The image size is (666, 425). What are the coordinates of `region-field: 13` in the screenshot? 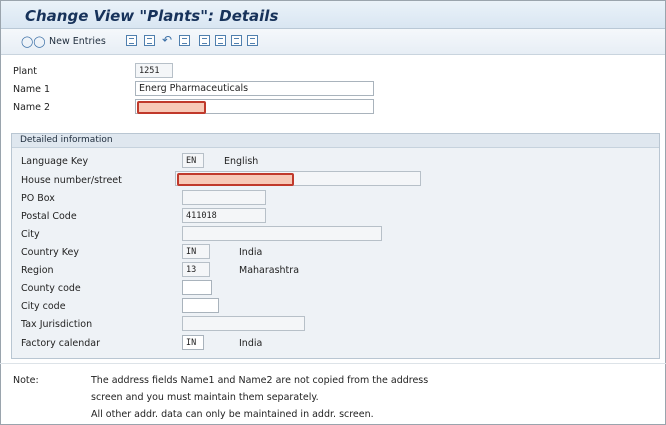 It's located at (196, 269).